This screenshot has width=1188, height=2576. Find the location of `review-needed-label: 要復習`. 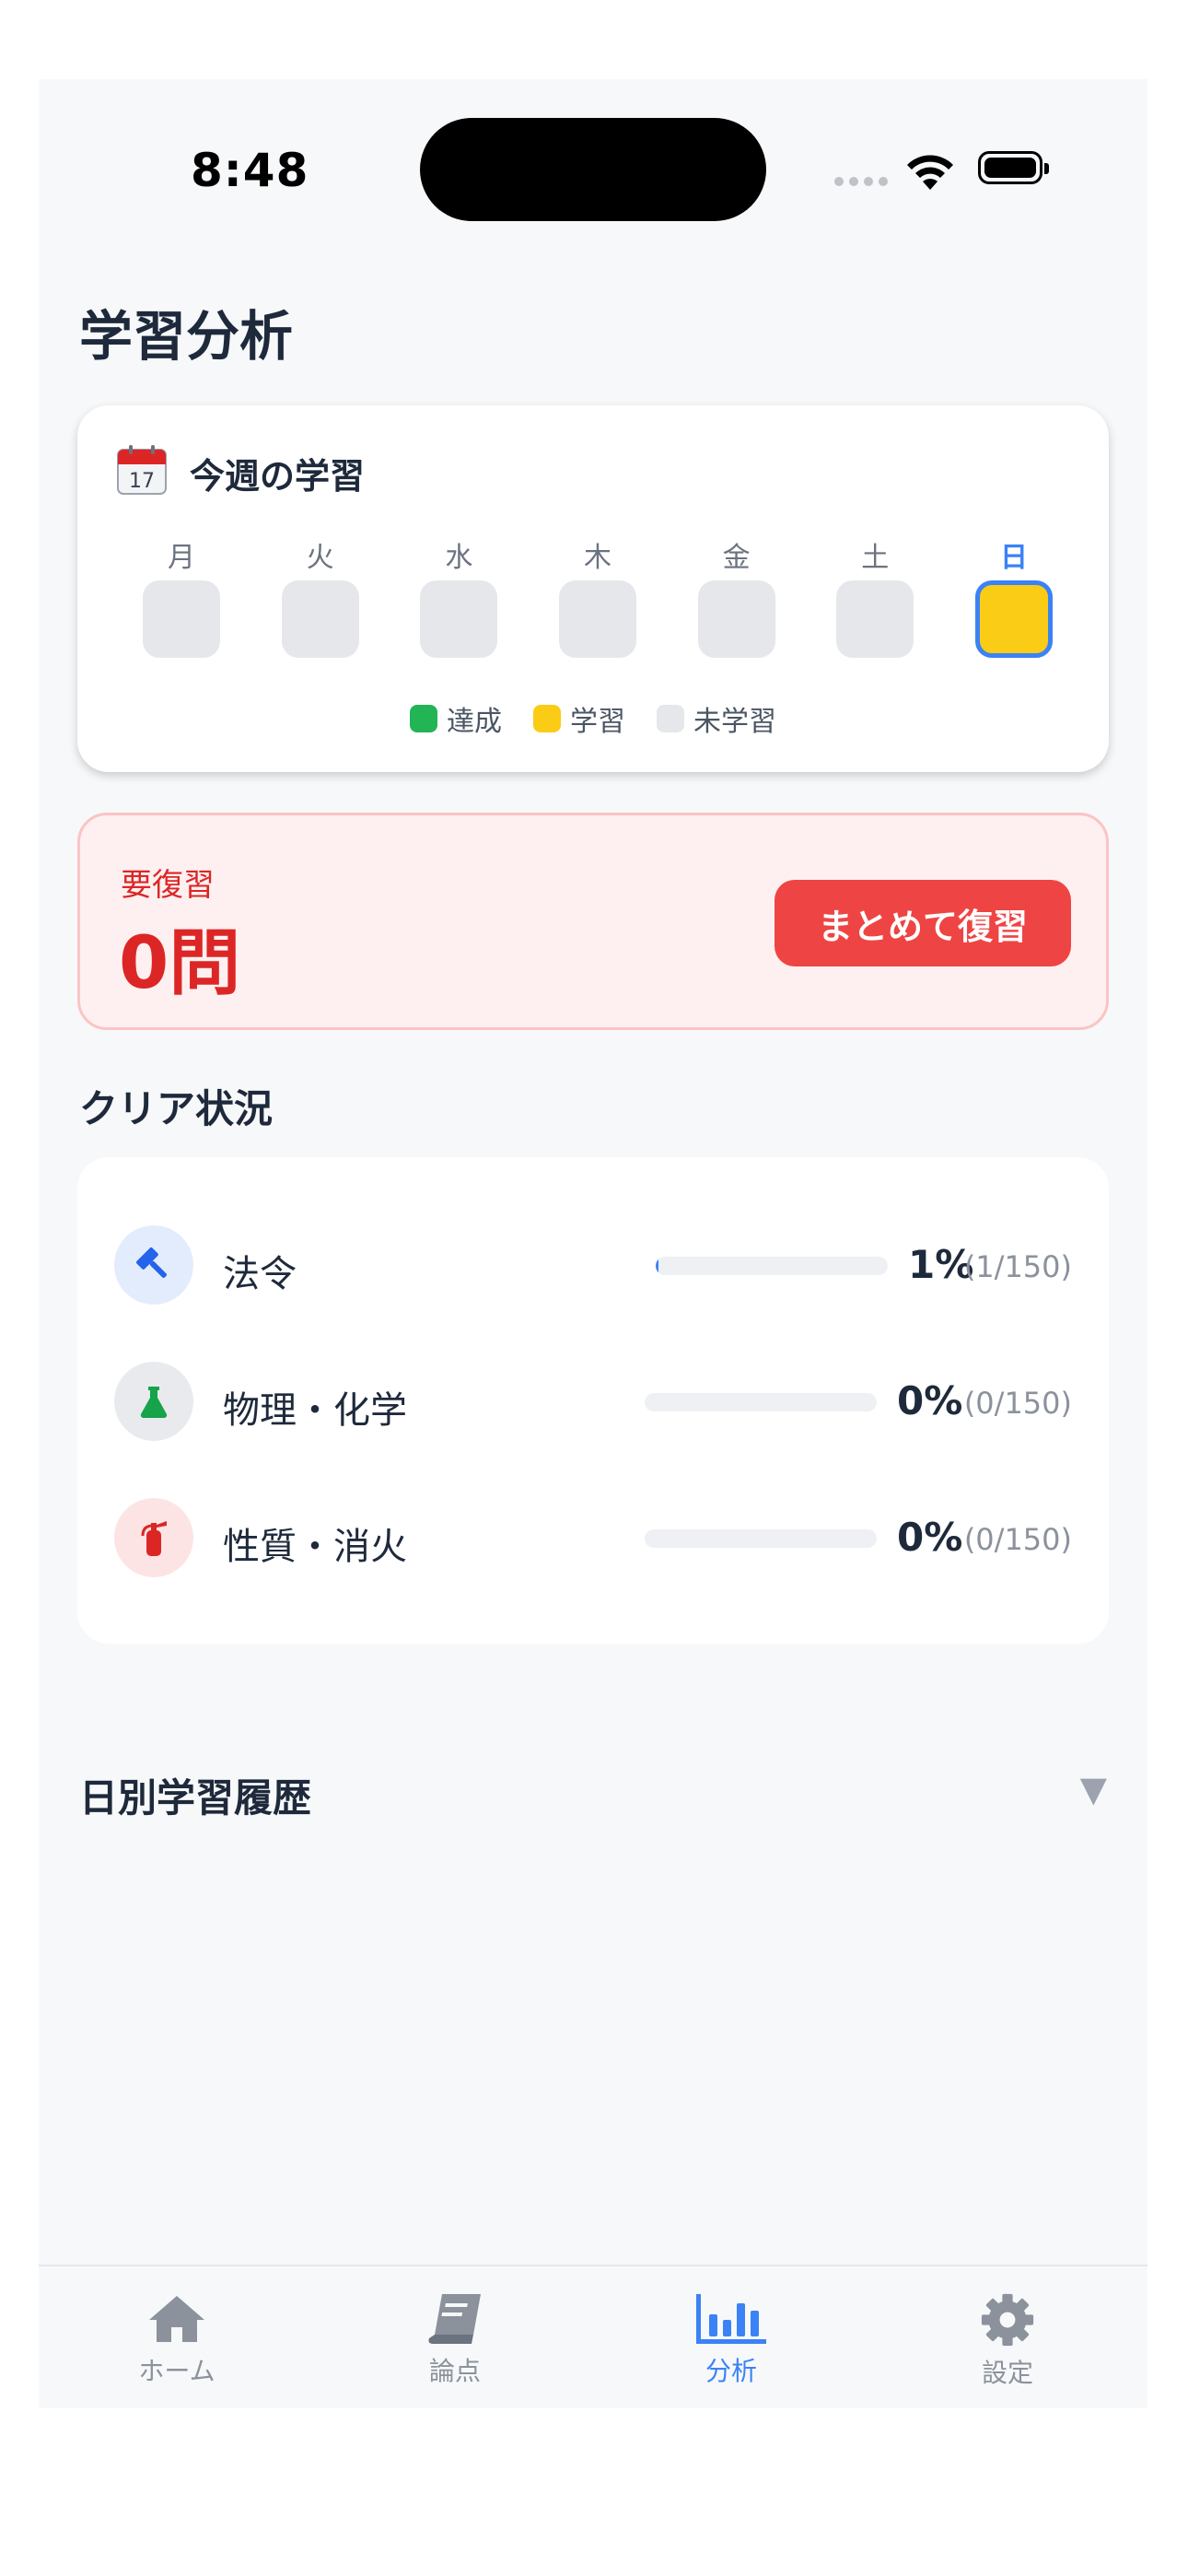

review-needed-label: 要復習 is located at coordinates (168, 885).